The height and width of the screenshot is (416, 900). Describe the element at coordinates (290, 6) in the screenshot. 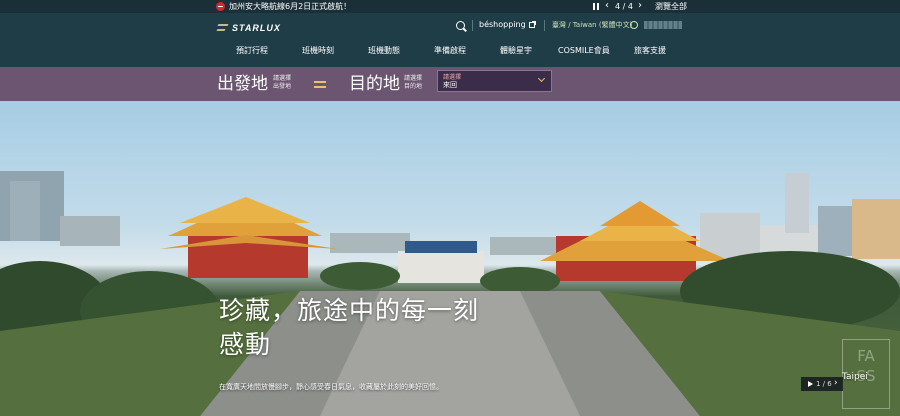

I see `announcement-text: 加州安大略航線6月2日正式啟航！` at that location.